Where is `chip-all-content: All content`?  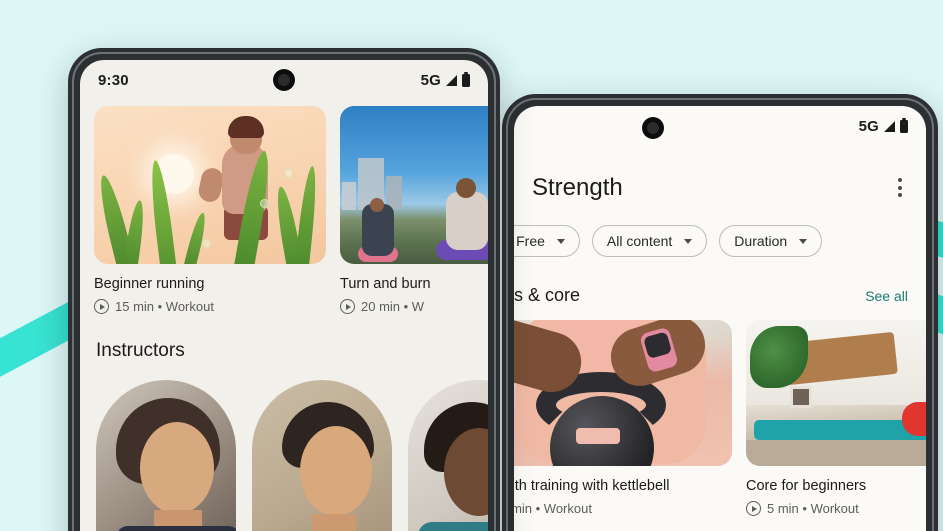 chip-all-content: All content is located at coordinates (649, 241).